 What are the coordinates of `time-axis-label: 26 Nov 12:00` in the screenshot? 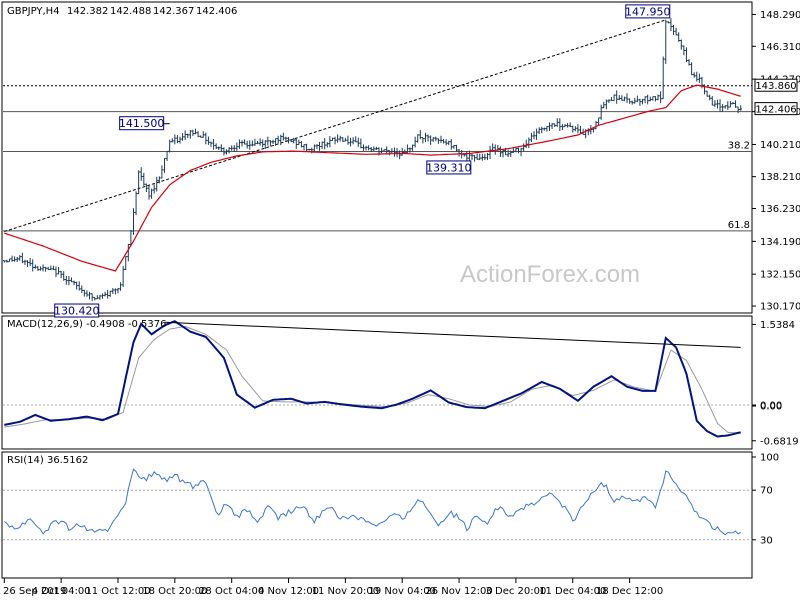 It's located at (458, 591).